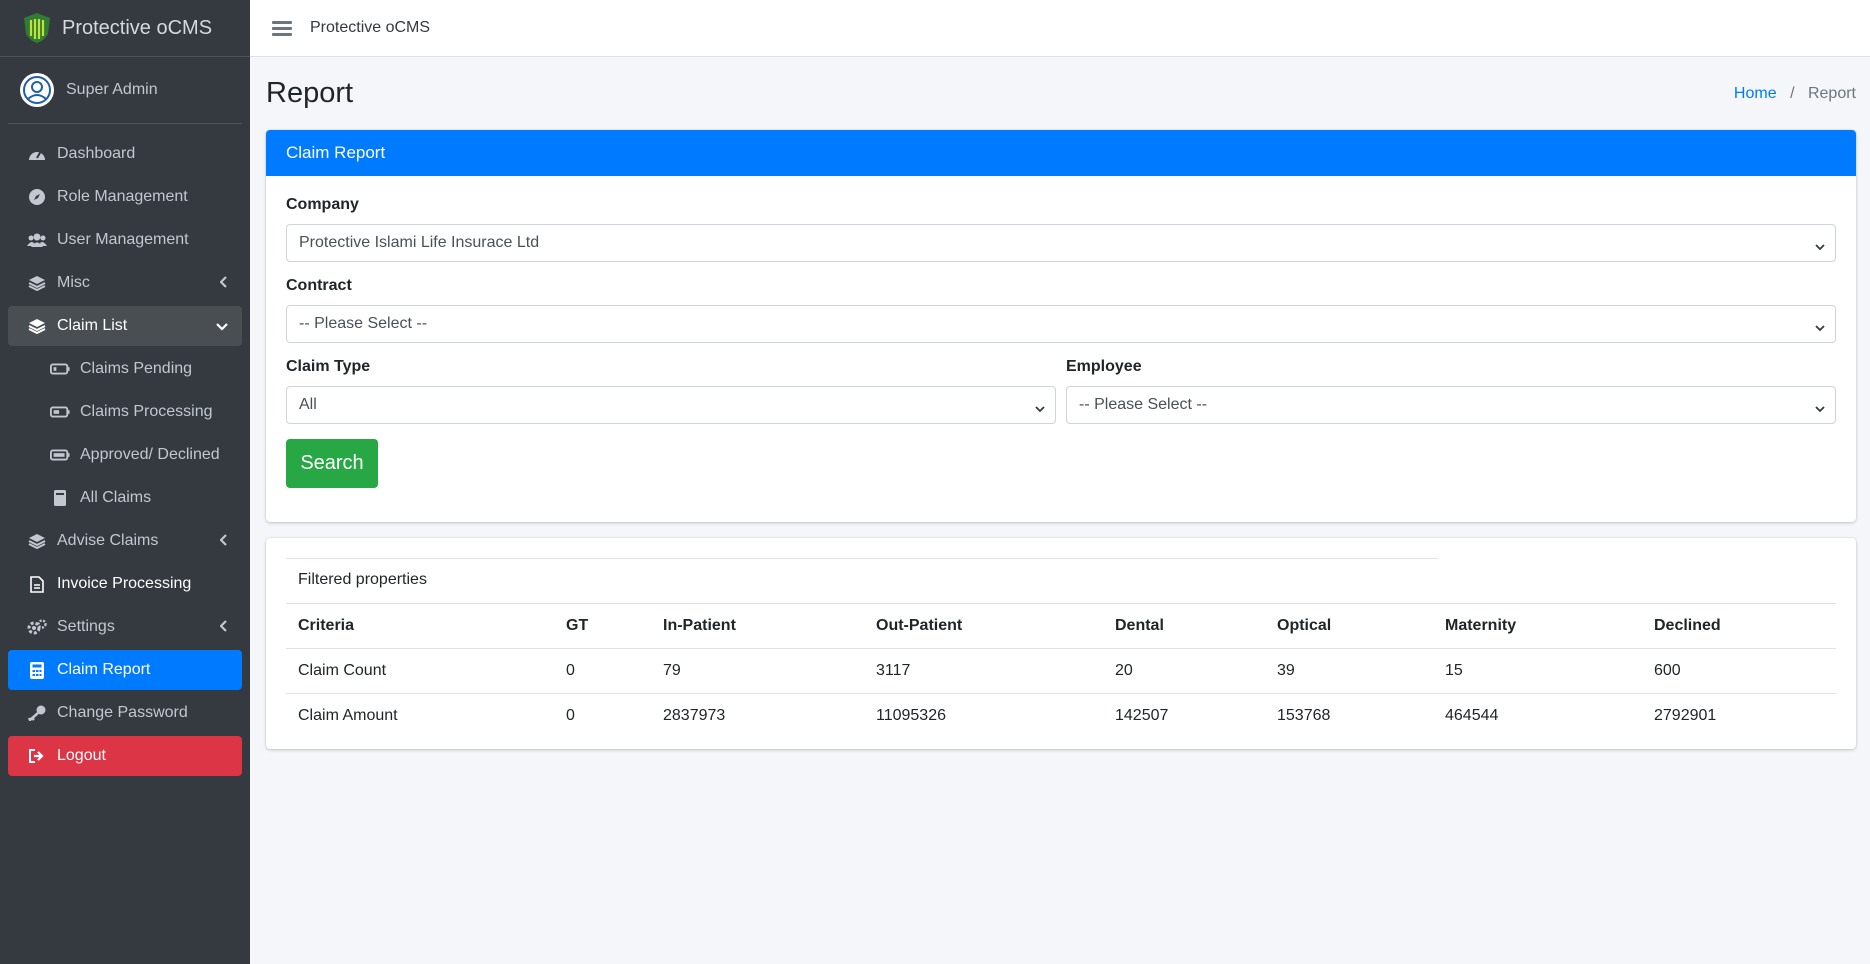 The image size is (1870, 964). What do you see at coordinates (125, 627) in the screenshot?
I see `sidebar-item-settings: Settings` at bounding box center [125, 627].